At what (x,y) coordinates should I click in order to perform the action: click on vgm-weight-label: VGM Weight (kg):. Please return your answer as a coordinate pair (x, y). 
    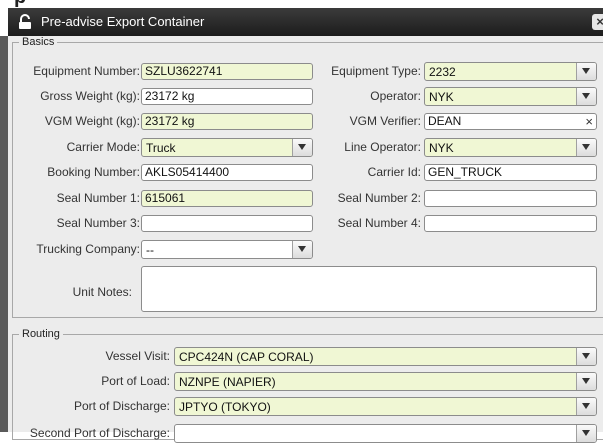
    Looking at the image, I should click on (92, 121).